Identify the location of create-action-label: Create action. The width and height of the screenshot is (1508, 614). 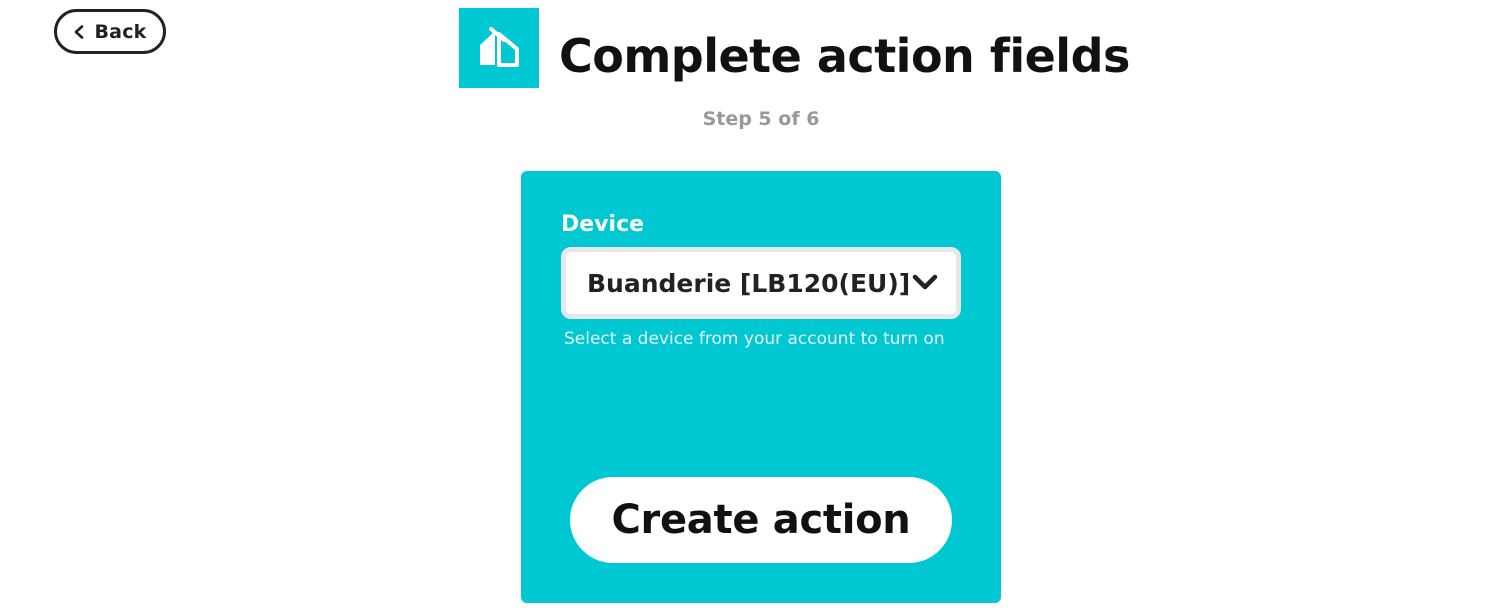
(761, 520).